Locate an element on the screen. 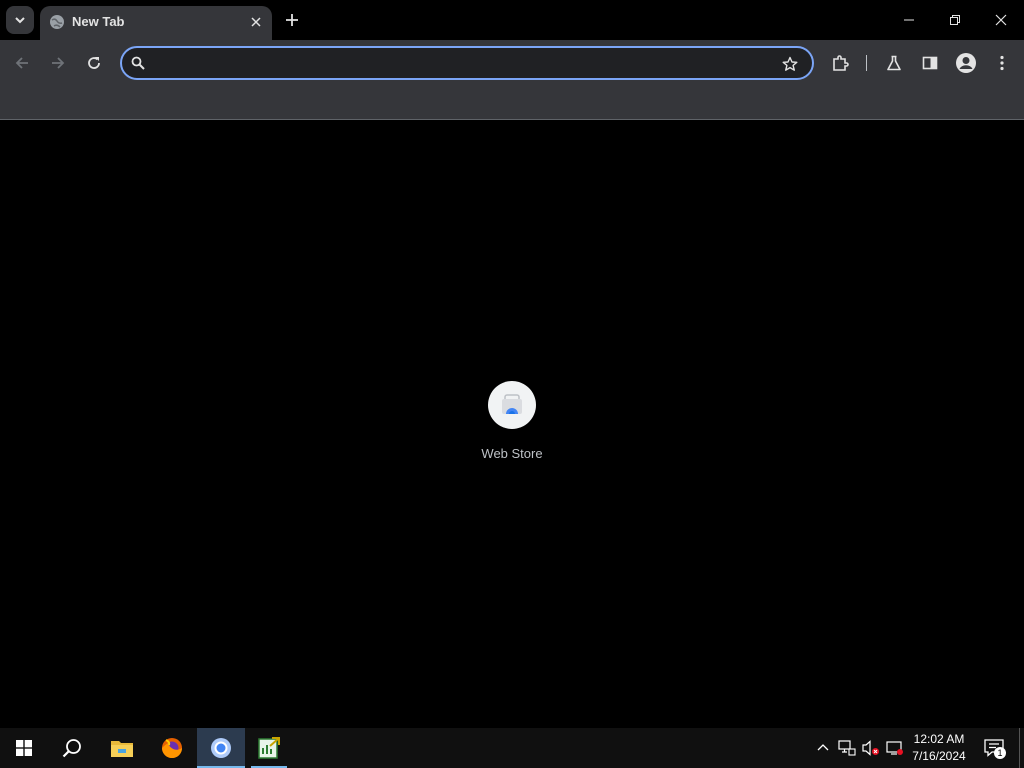  spreadsheet-app-icon is located at coordinates (269, 748).